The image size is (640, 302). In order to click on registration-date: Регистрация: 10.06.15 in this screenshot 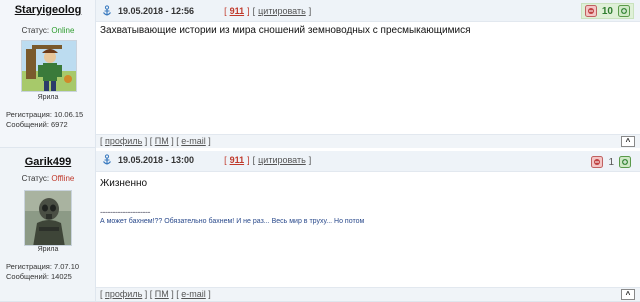, I will do `click(45, 114)`.